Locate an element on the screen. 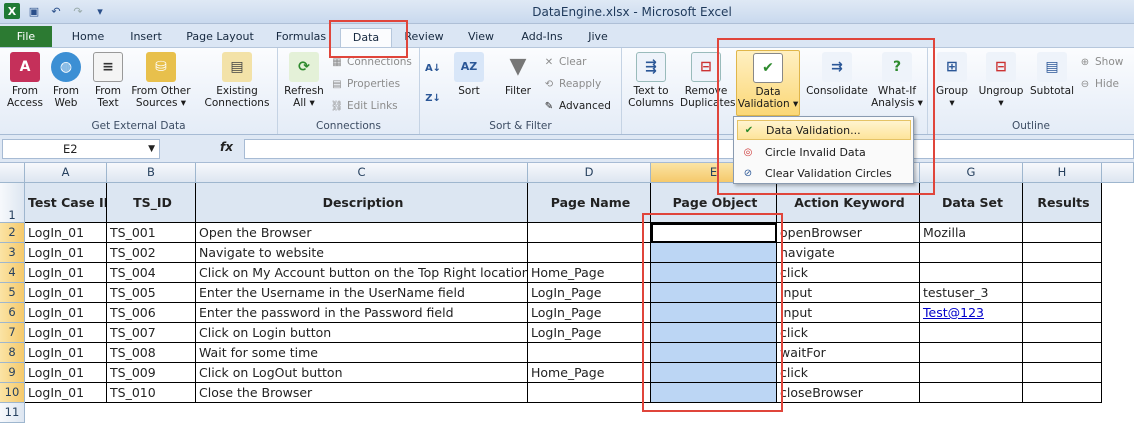  row-header-10: 10 is located at coordinates (12, 393).